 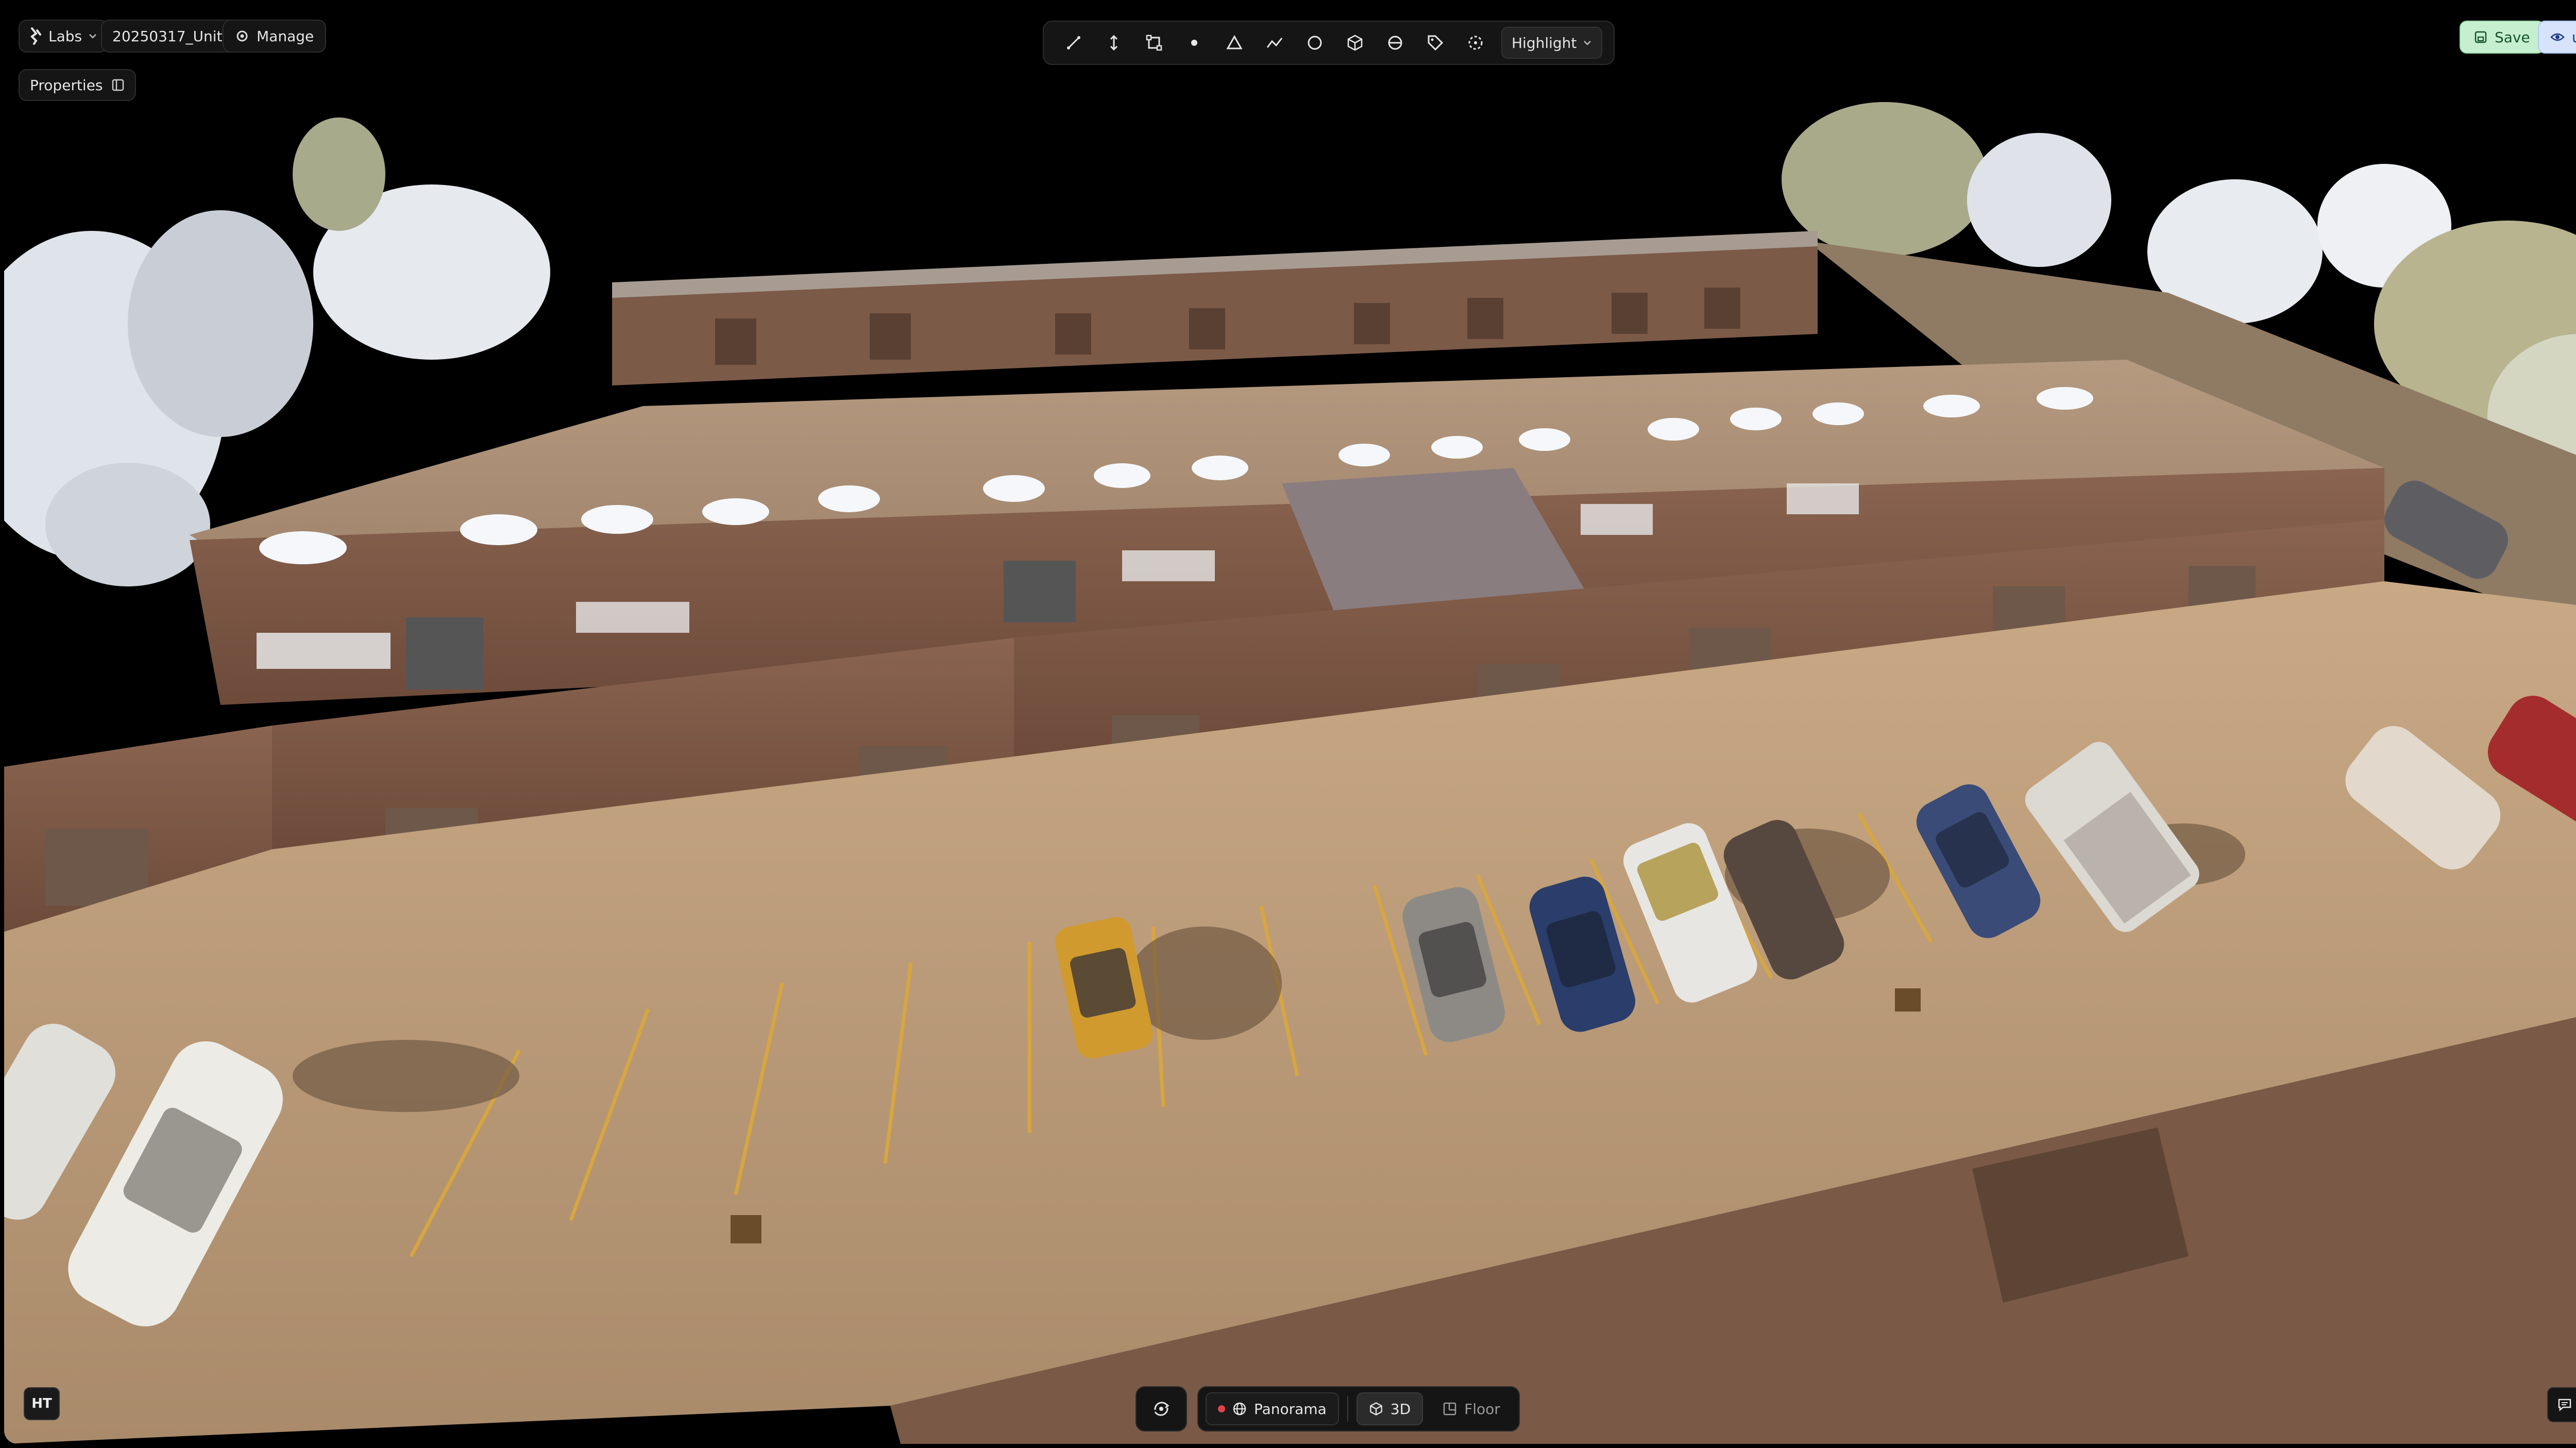 I want to click on circle-icon, so click(x=1315, y=43).